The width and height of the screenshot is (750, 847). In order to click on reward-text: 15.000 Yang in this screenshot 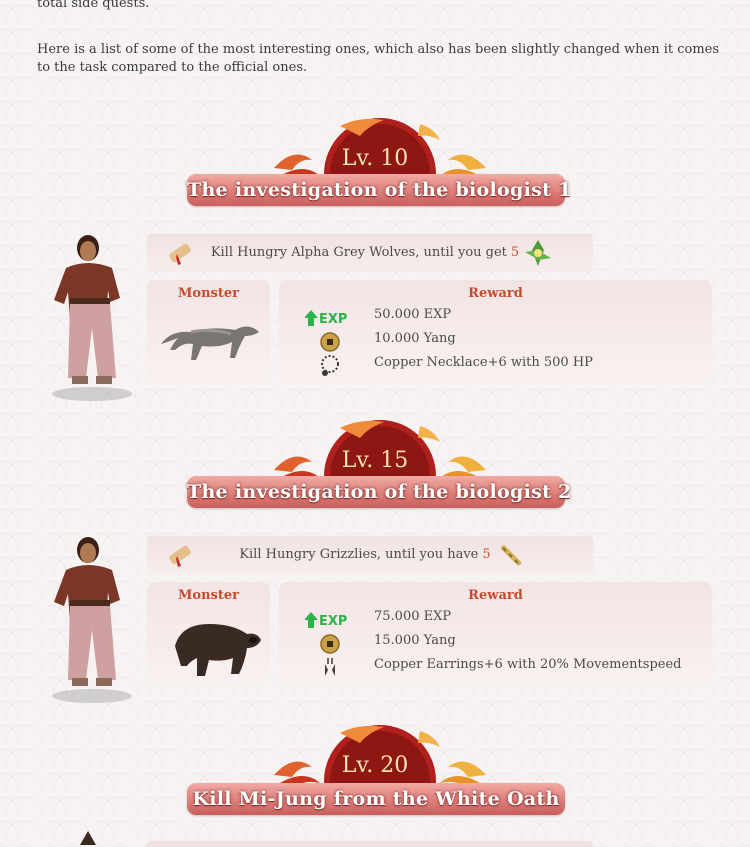, I will do `click(415, 640)`.